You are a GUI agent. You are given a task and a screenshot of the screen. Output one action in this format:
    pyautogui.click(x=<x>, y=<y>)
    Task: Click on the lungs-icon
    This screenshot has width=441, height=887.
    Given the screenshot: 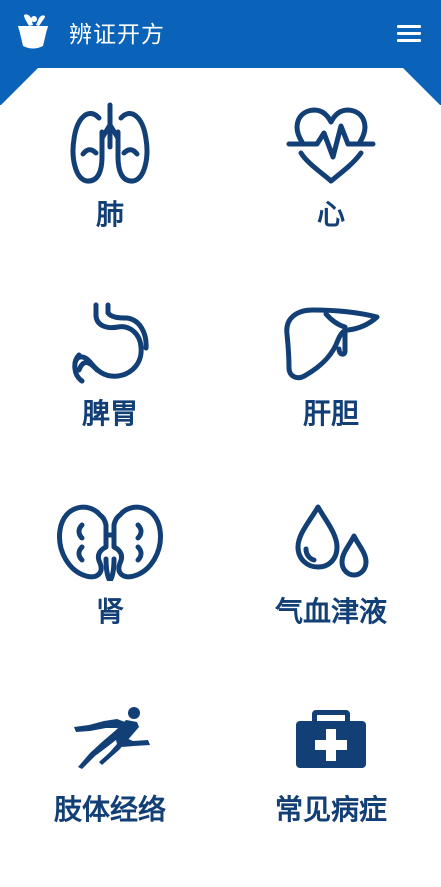 What is the action you would take?
    pyautogui.click(x=110, y=144)
    